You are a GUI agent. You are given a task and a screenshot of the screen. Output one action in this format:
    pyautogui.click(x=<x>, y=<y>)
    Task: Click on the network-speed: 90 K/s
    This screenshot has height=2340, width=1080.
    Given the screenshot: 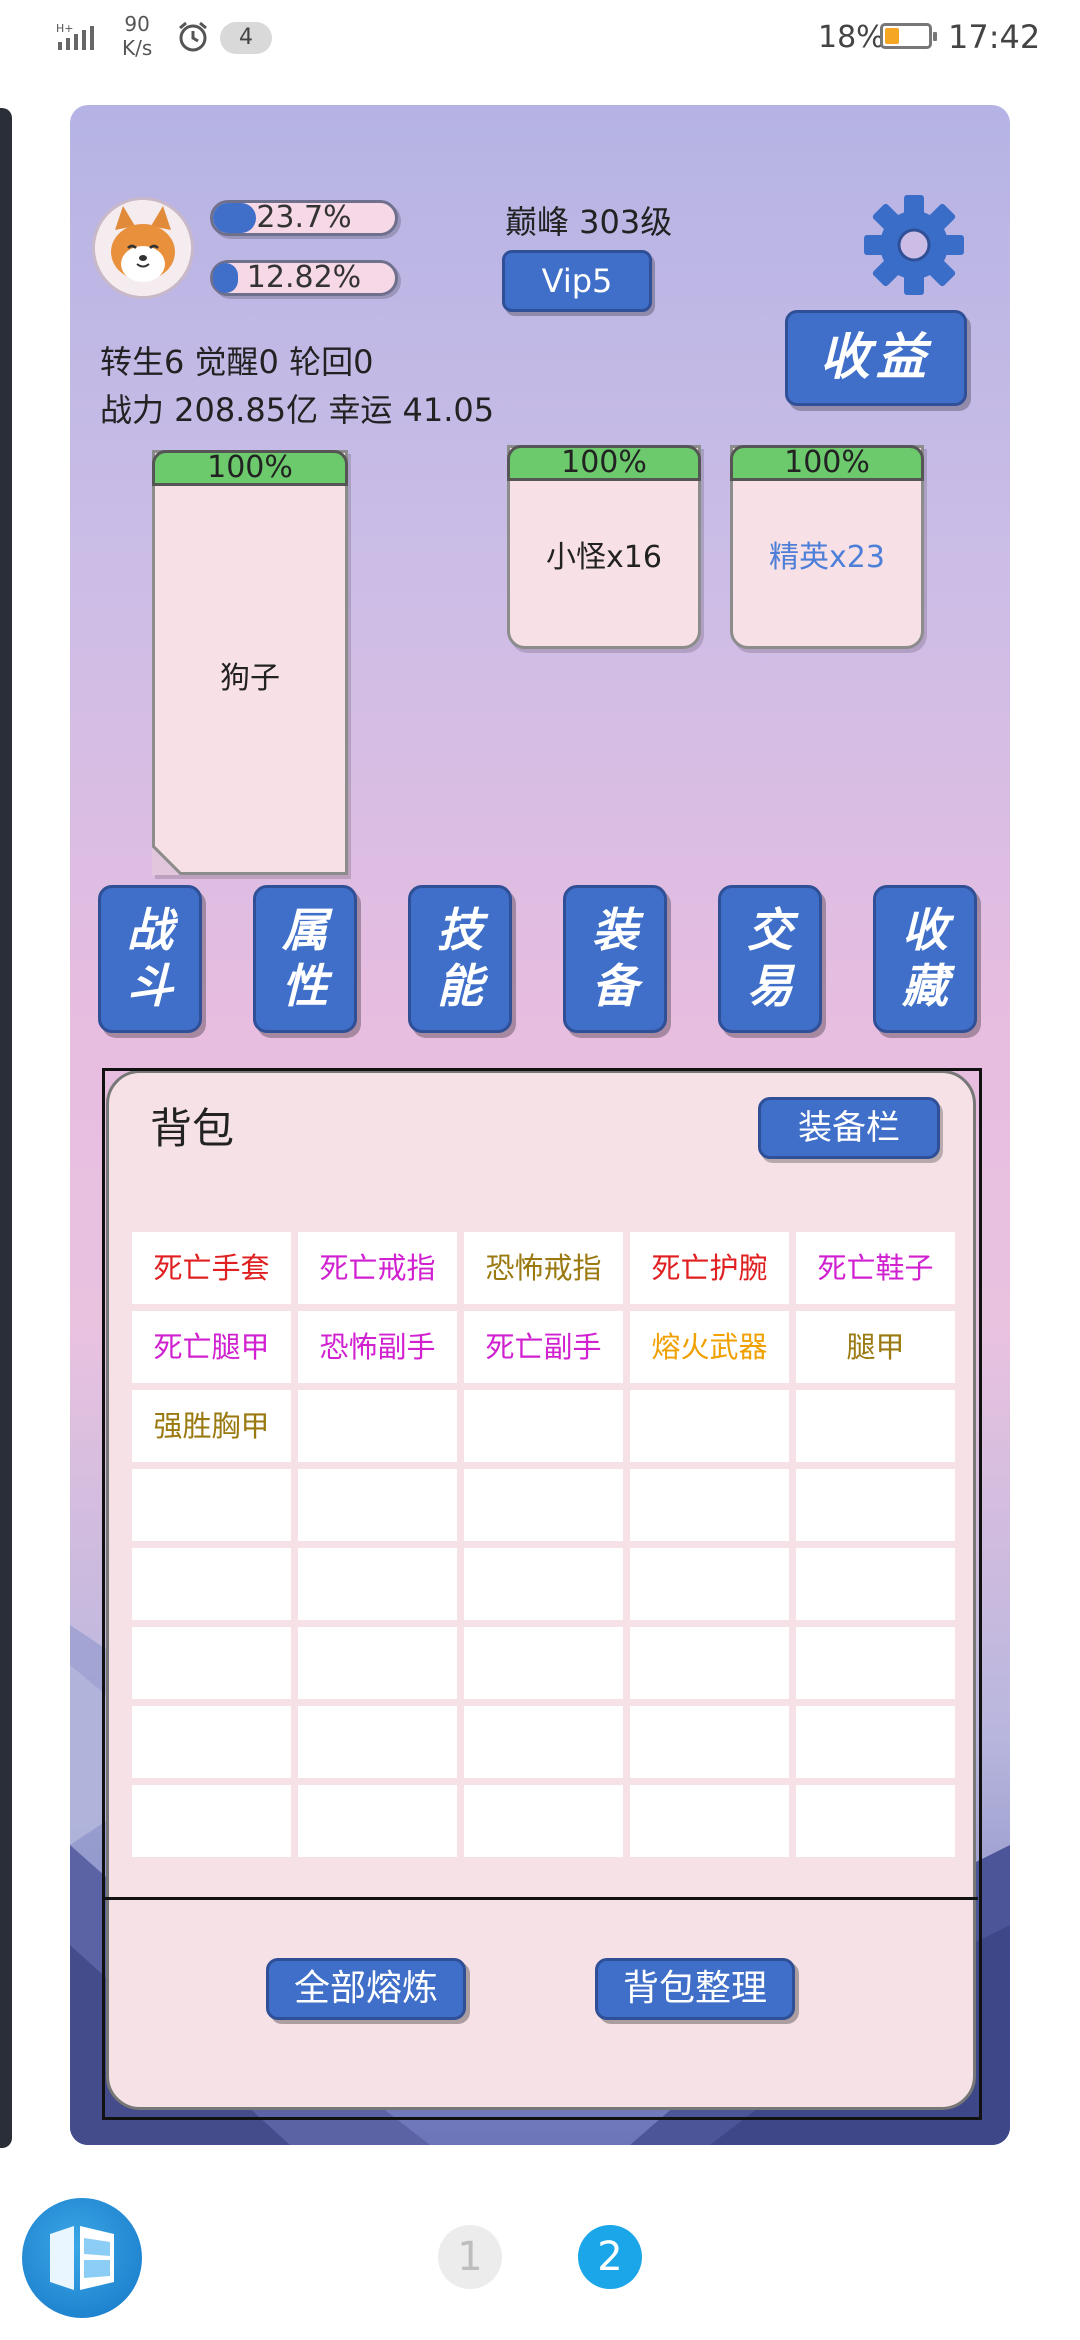 What is the action you would take?
    pyautogui.click(x=137, y=36)
    